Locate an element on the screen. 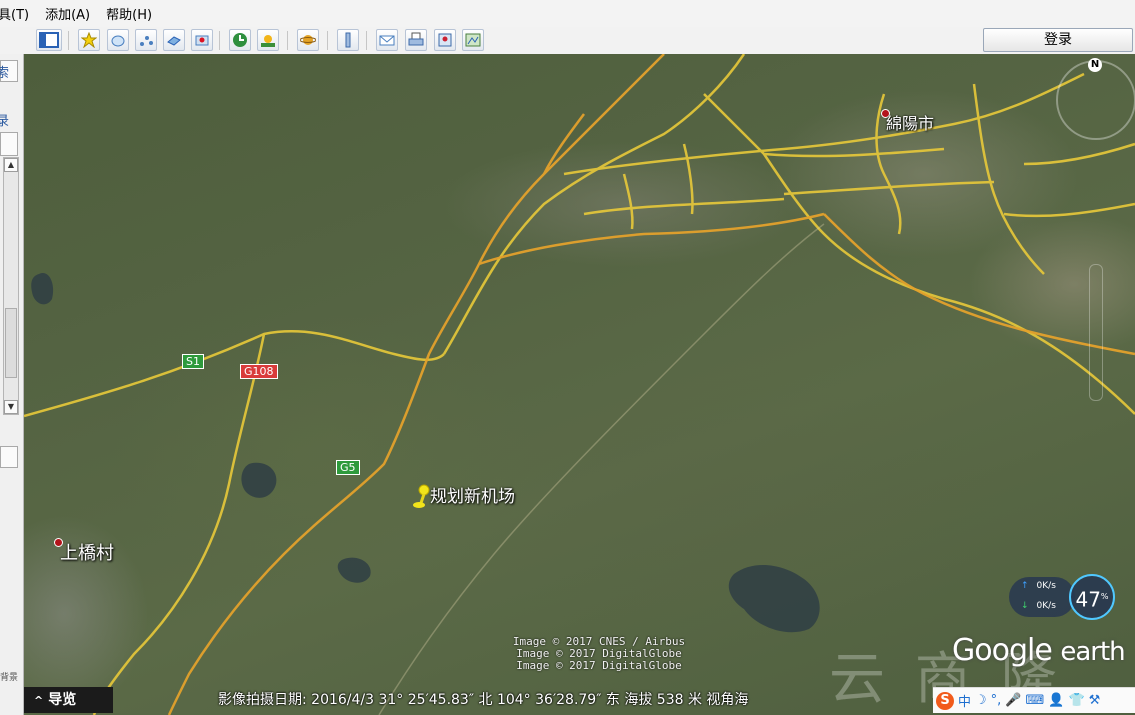  place-label-airport: 规划新机场 is located at coordinates (472, 494).